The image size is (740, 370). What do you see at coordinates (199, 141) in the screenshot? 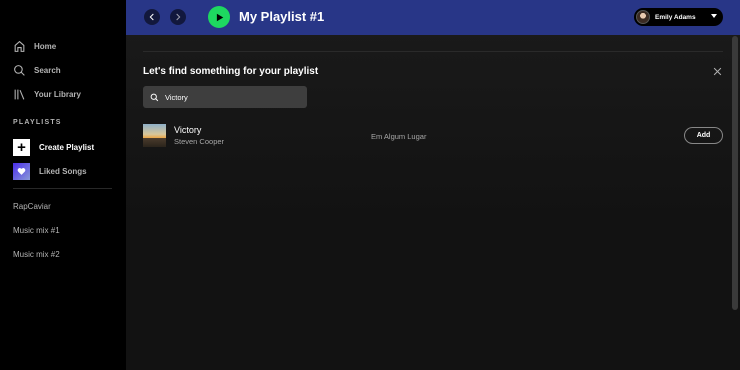
I see `track-artist: Steven Cooper` at bounding box center [199, 141].